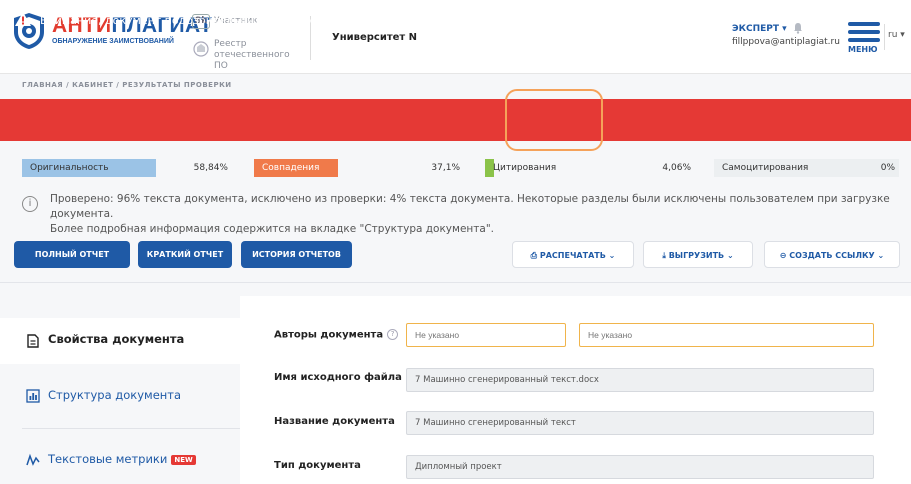 Image resolution: width=911 pixels, height=484 pixels. I want to click on stat-label: Совпадения, so click(291, 168).